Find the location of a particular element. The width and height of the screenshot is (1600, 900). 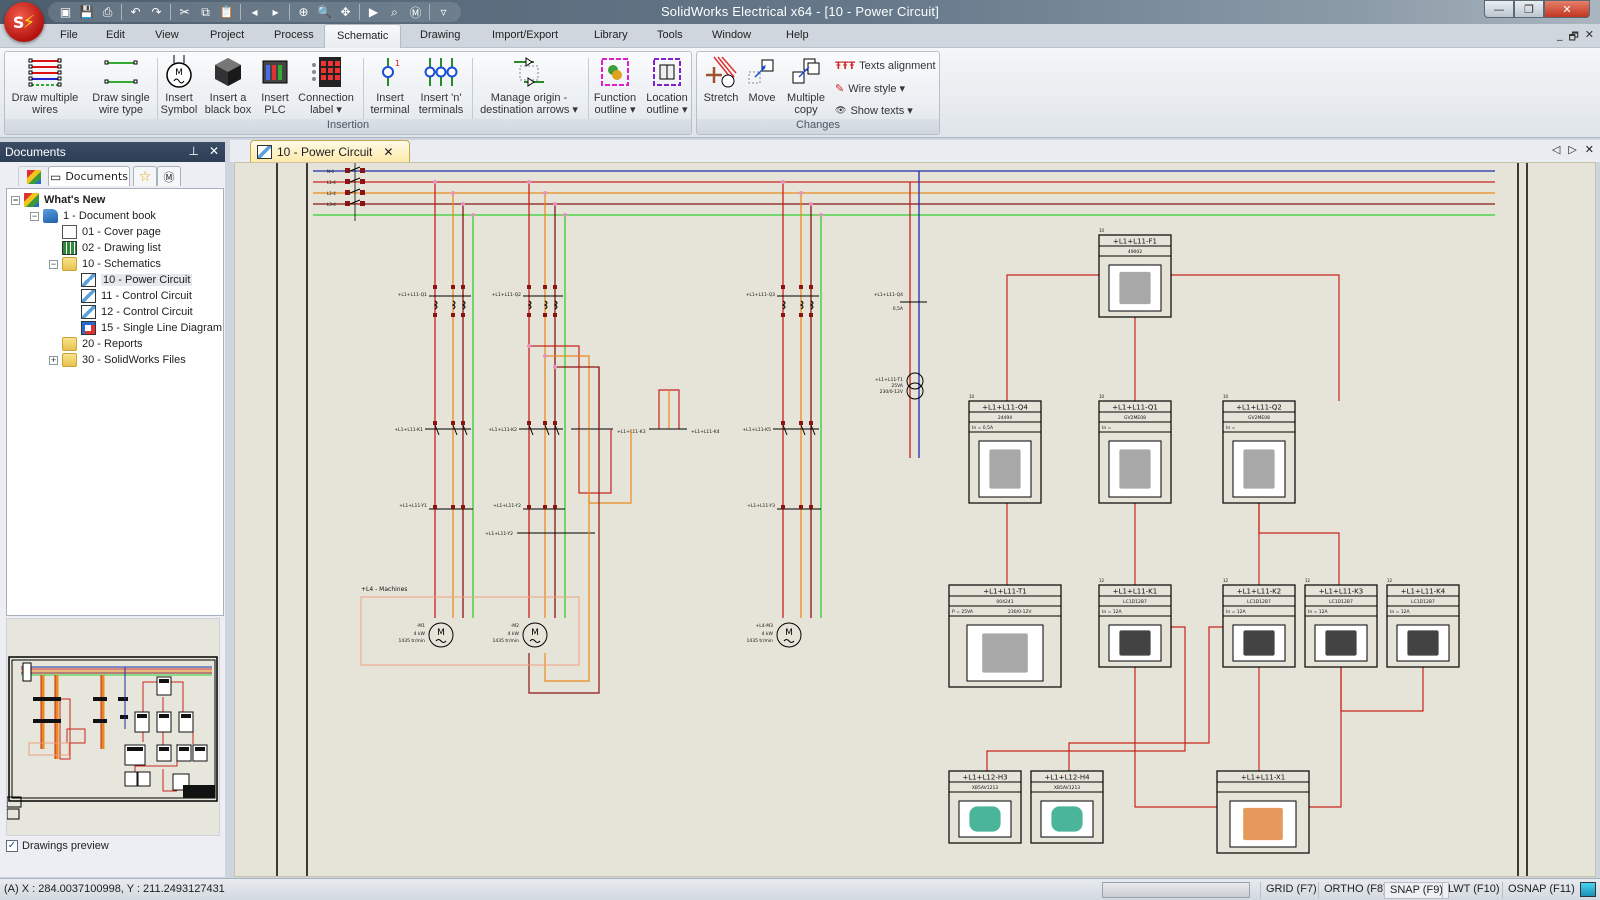

menu-view: View is located at coordinates (167, 35).